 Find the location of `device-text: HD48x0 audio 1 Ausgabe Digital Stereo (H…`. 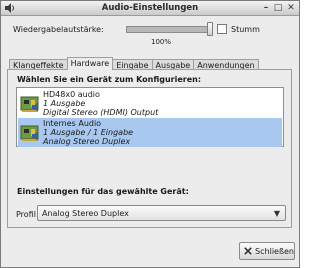

device-text: HD48x0 audio 1 Ausgabe Digital Stereo (H… is located at coordinates (100, 103).